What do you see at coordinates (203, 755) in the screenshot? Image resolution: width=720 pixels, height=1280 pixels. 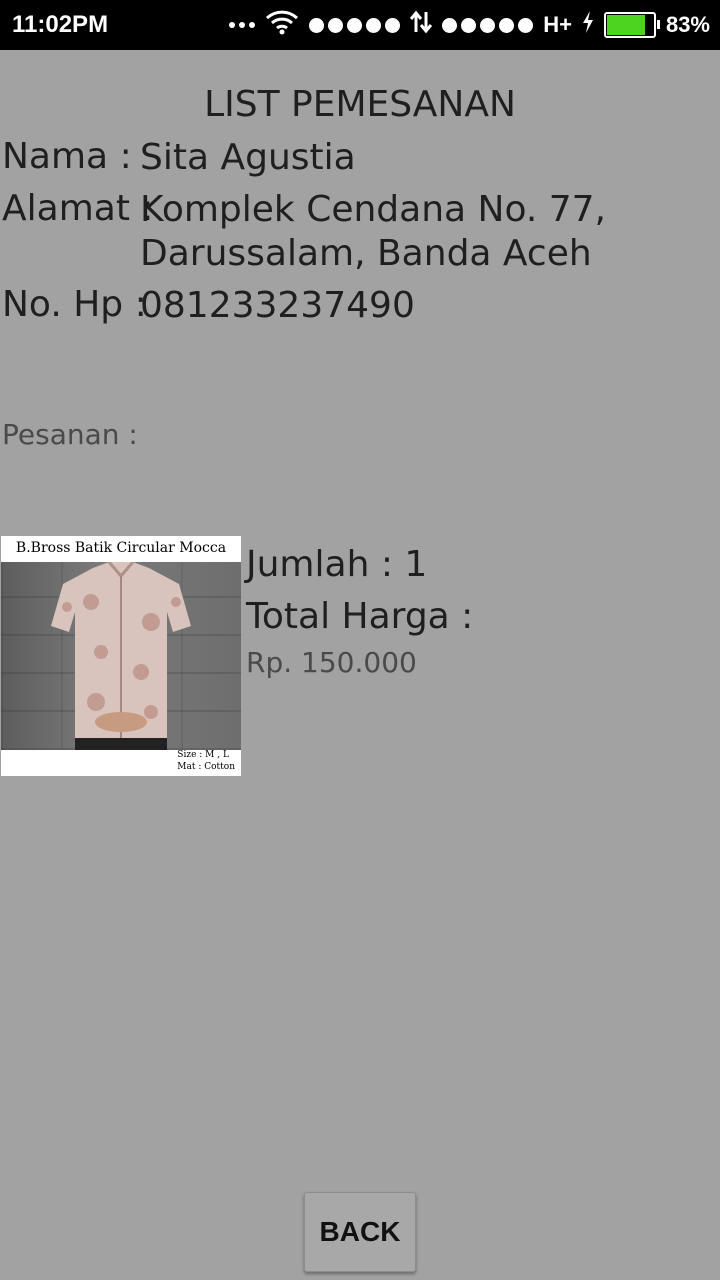 I see `product-size: Size : M , L` at bounding box center [203, 755].